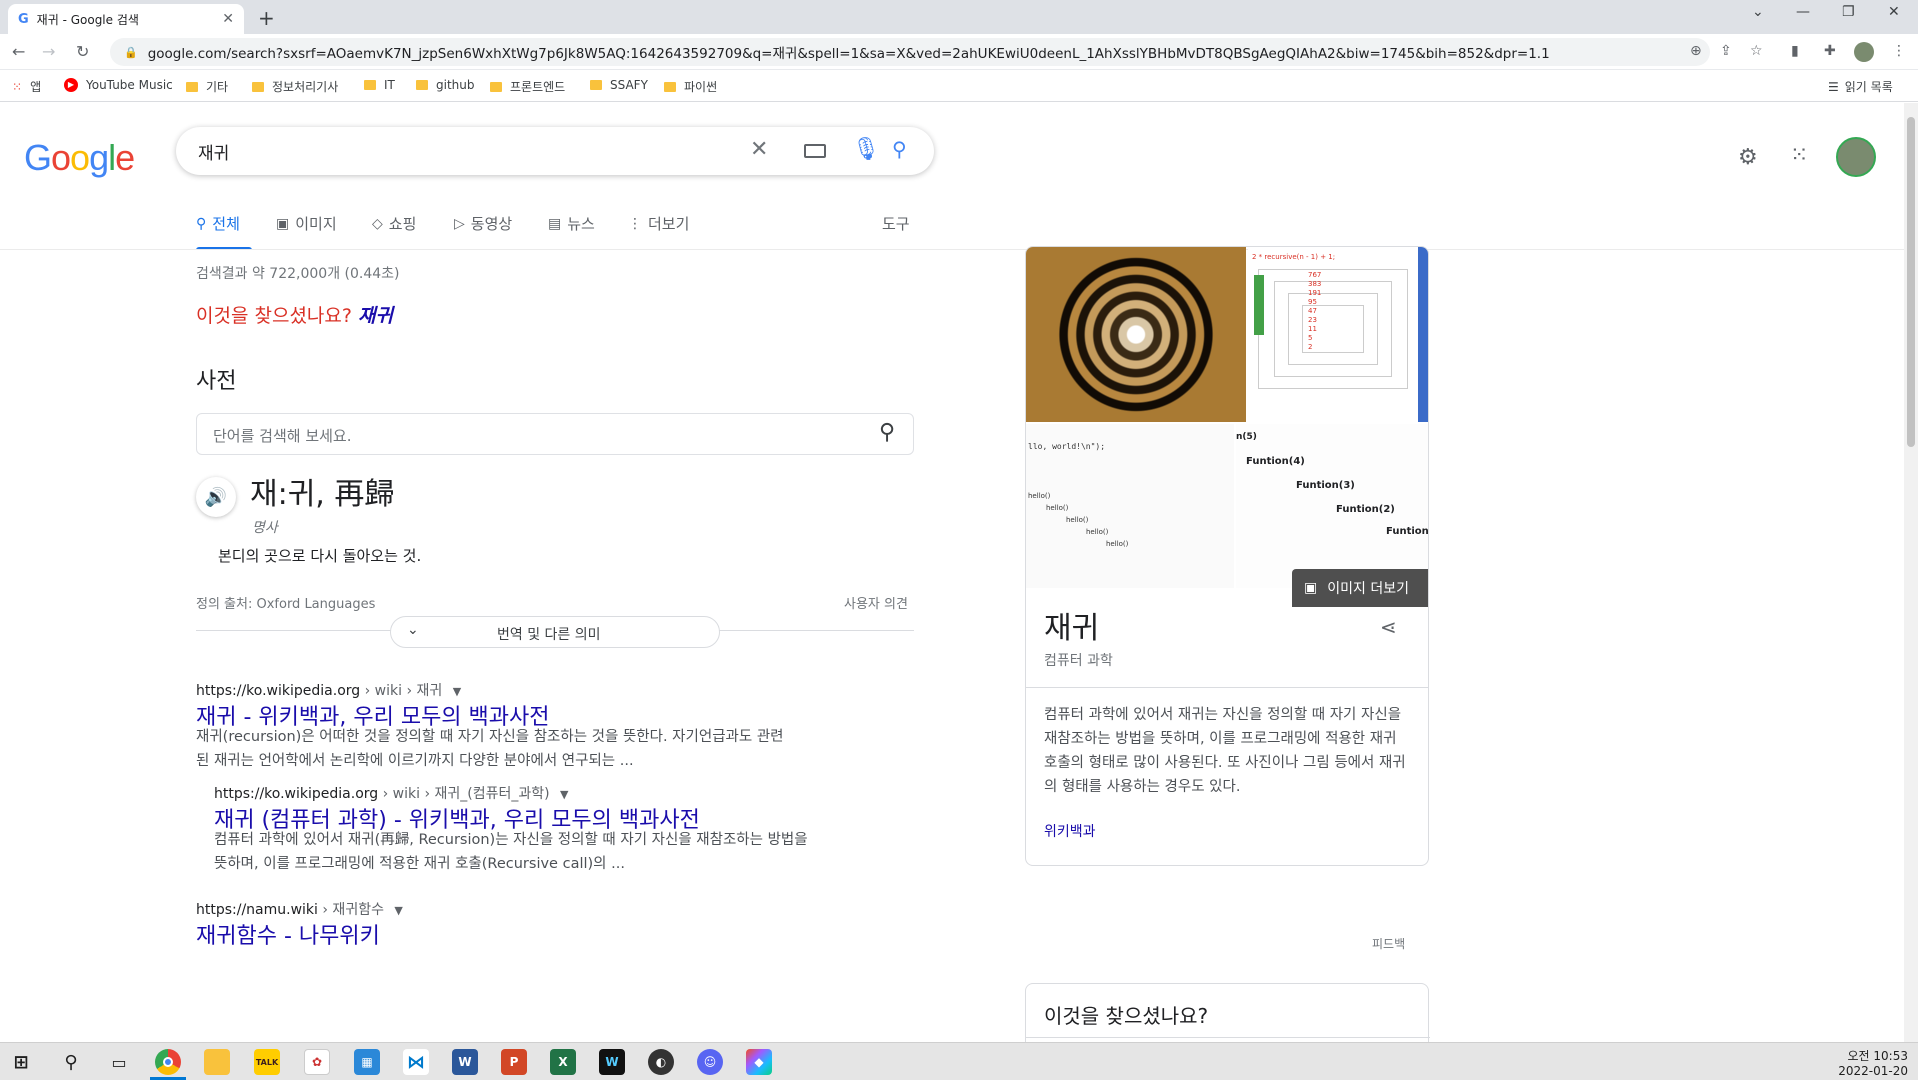 The width and height of the screenshot is (1918, 1080). I want to click on vscode-icon: ⋈, so click(416, 1062).